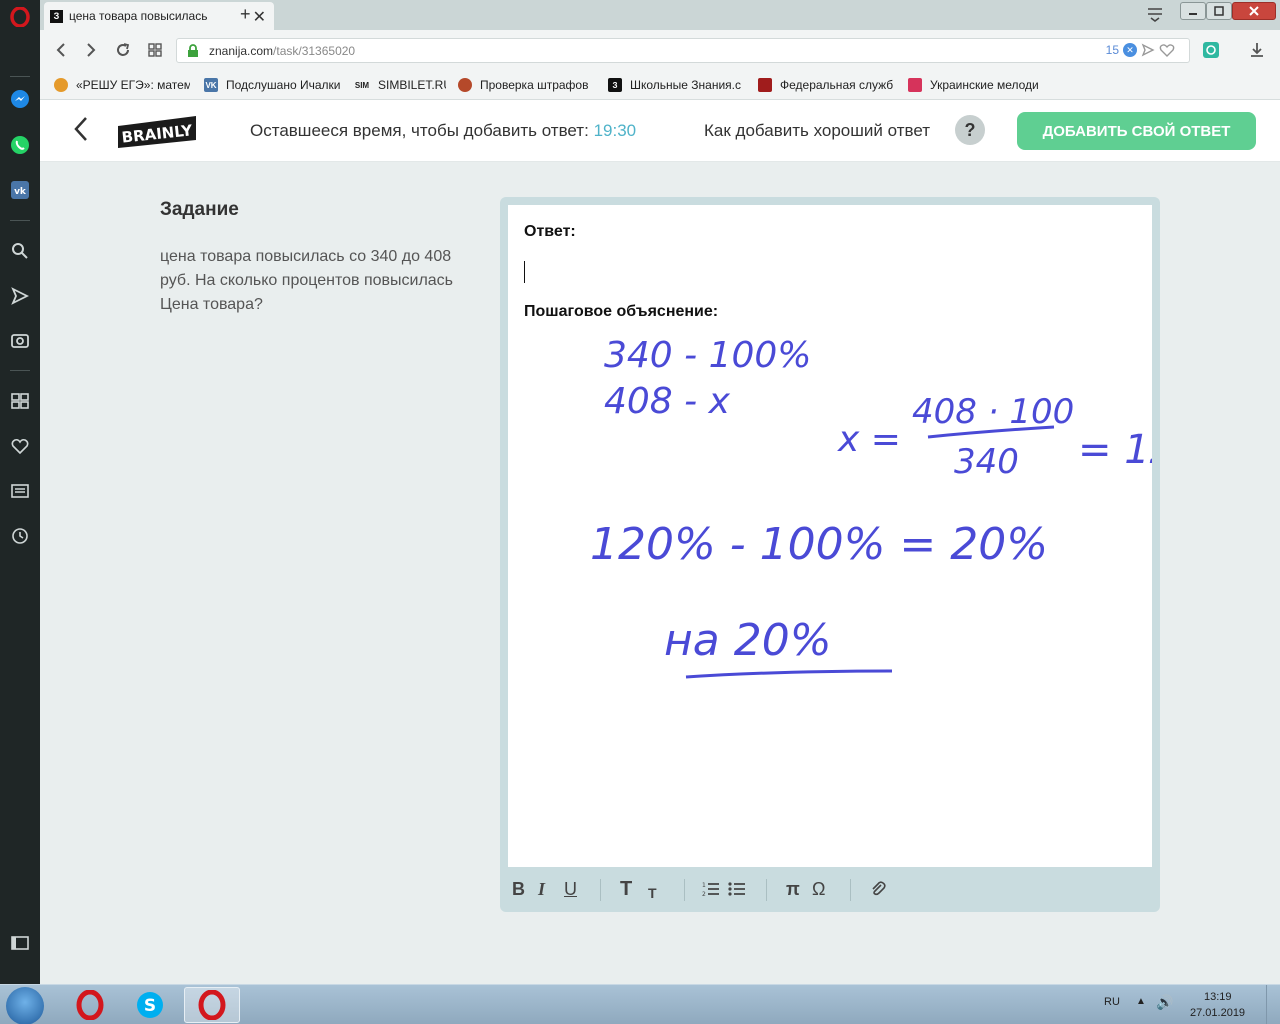 Image resolution: width=1280 pixels, height=1024 pixels. I want to click on handwritten-line4: 120% - 100% = 20%, so click(819, 544).